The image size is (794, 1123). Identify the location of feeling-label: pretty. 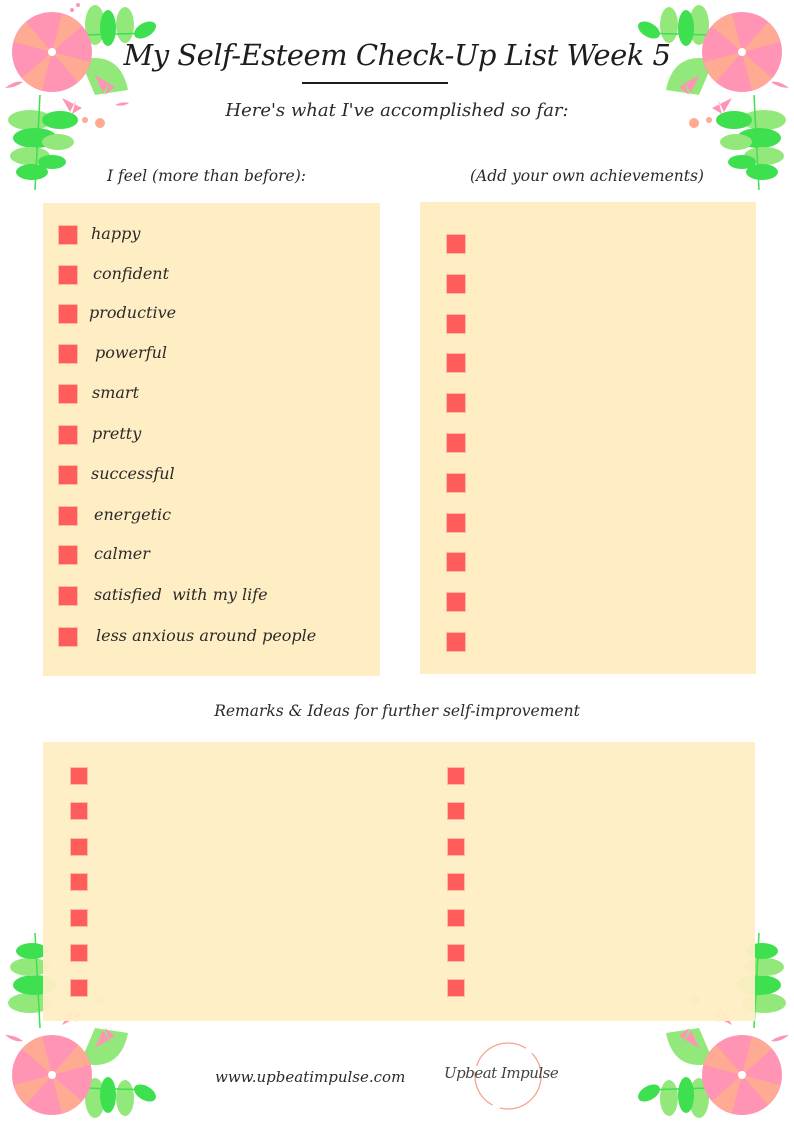
(117, 433).